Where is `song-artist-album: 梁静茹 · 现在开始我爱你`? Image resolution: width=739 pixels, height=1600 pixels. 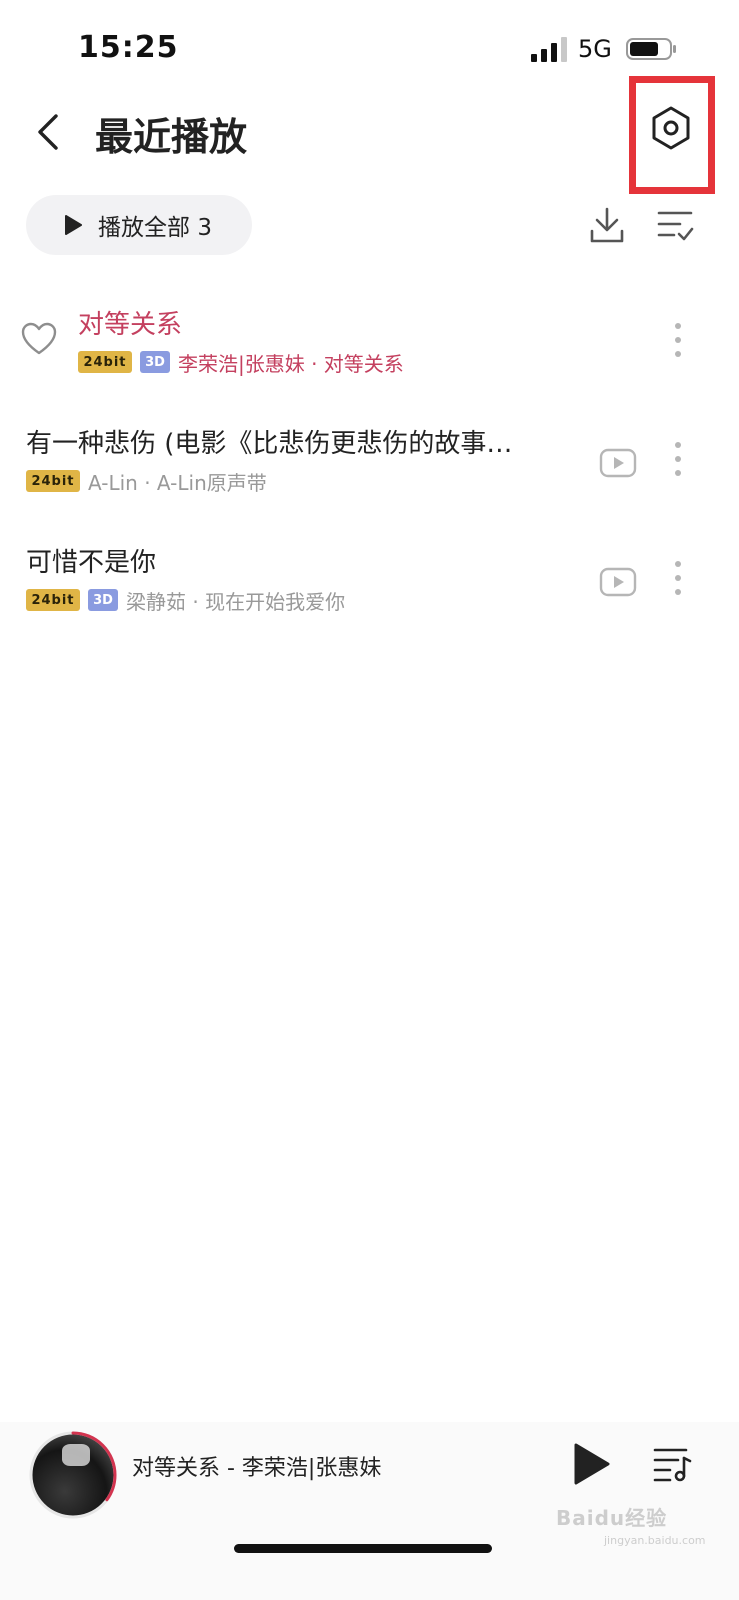 song-artist-album: 梁静茹 · 现在开始我爱你 is located at coordinates (236, 601).